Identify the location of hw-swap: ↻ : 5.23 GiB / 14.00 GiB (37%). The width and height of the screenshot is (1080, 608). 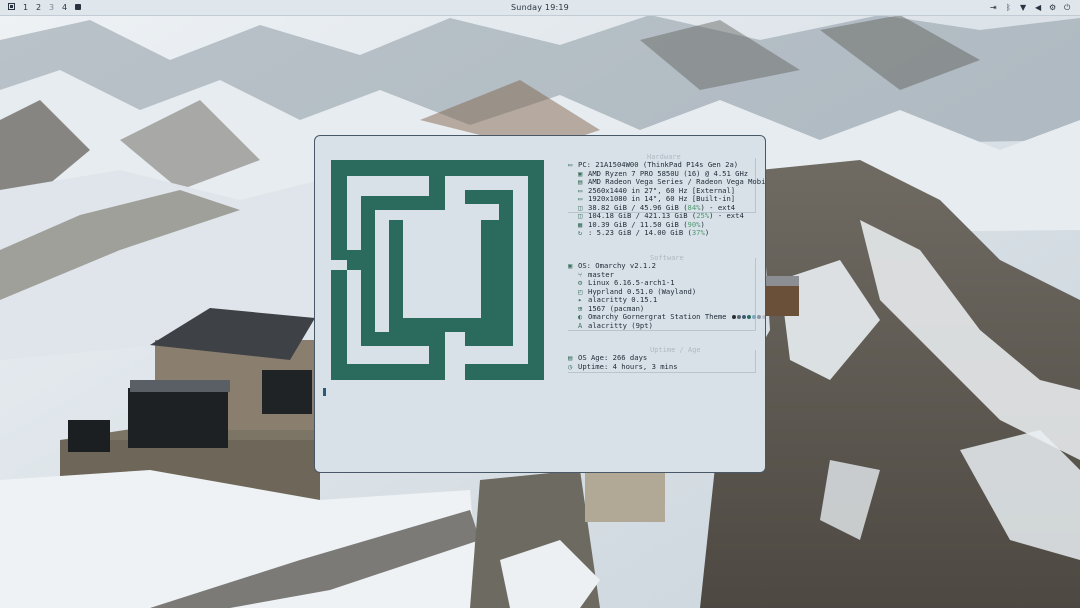
(643, 233).